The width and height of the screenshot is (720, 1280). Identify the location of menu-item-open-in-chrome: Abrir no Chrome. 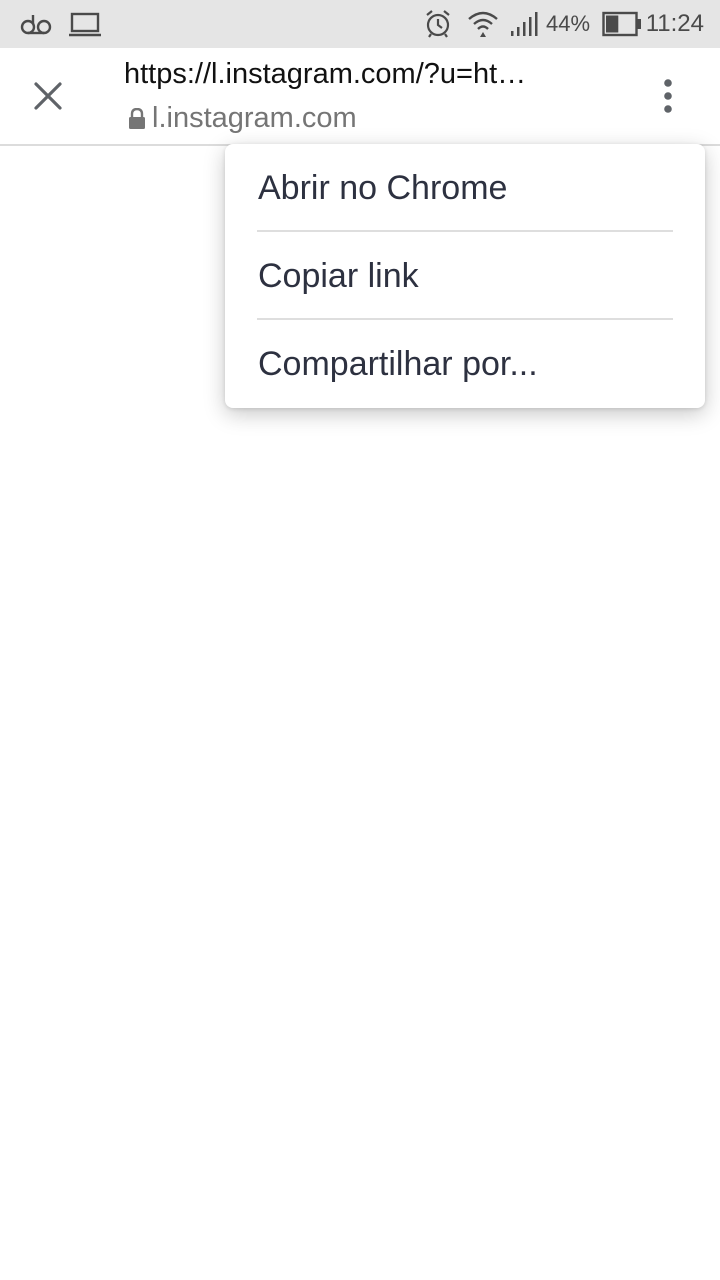
(465, 188).